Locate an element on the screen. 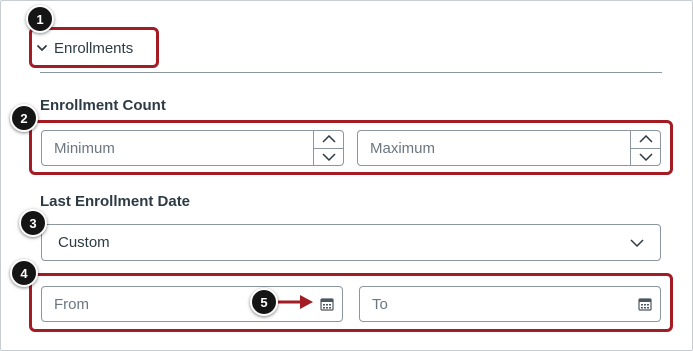 The image size is (693, 351). date-range-select: Custom is located at coordinates (351, 242).